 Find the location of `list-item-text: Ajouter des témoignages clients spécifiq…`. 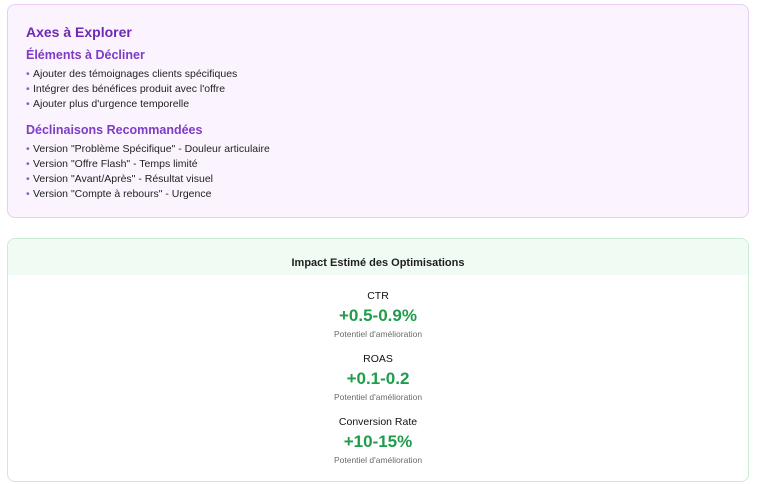

list-item-text: Ajouter des témoignages clients spécifiq… is located at coordinates (135, 74).